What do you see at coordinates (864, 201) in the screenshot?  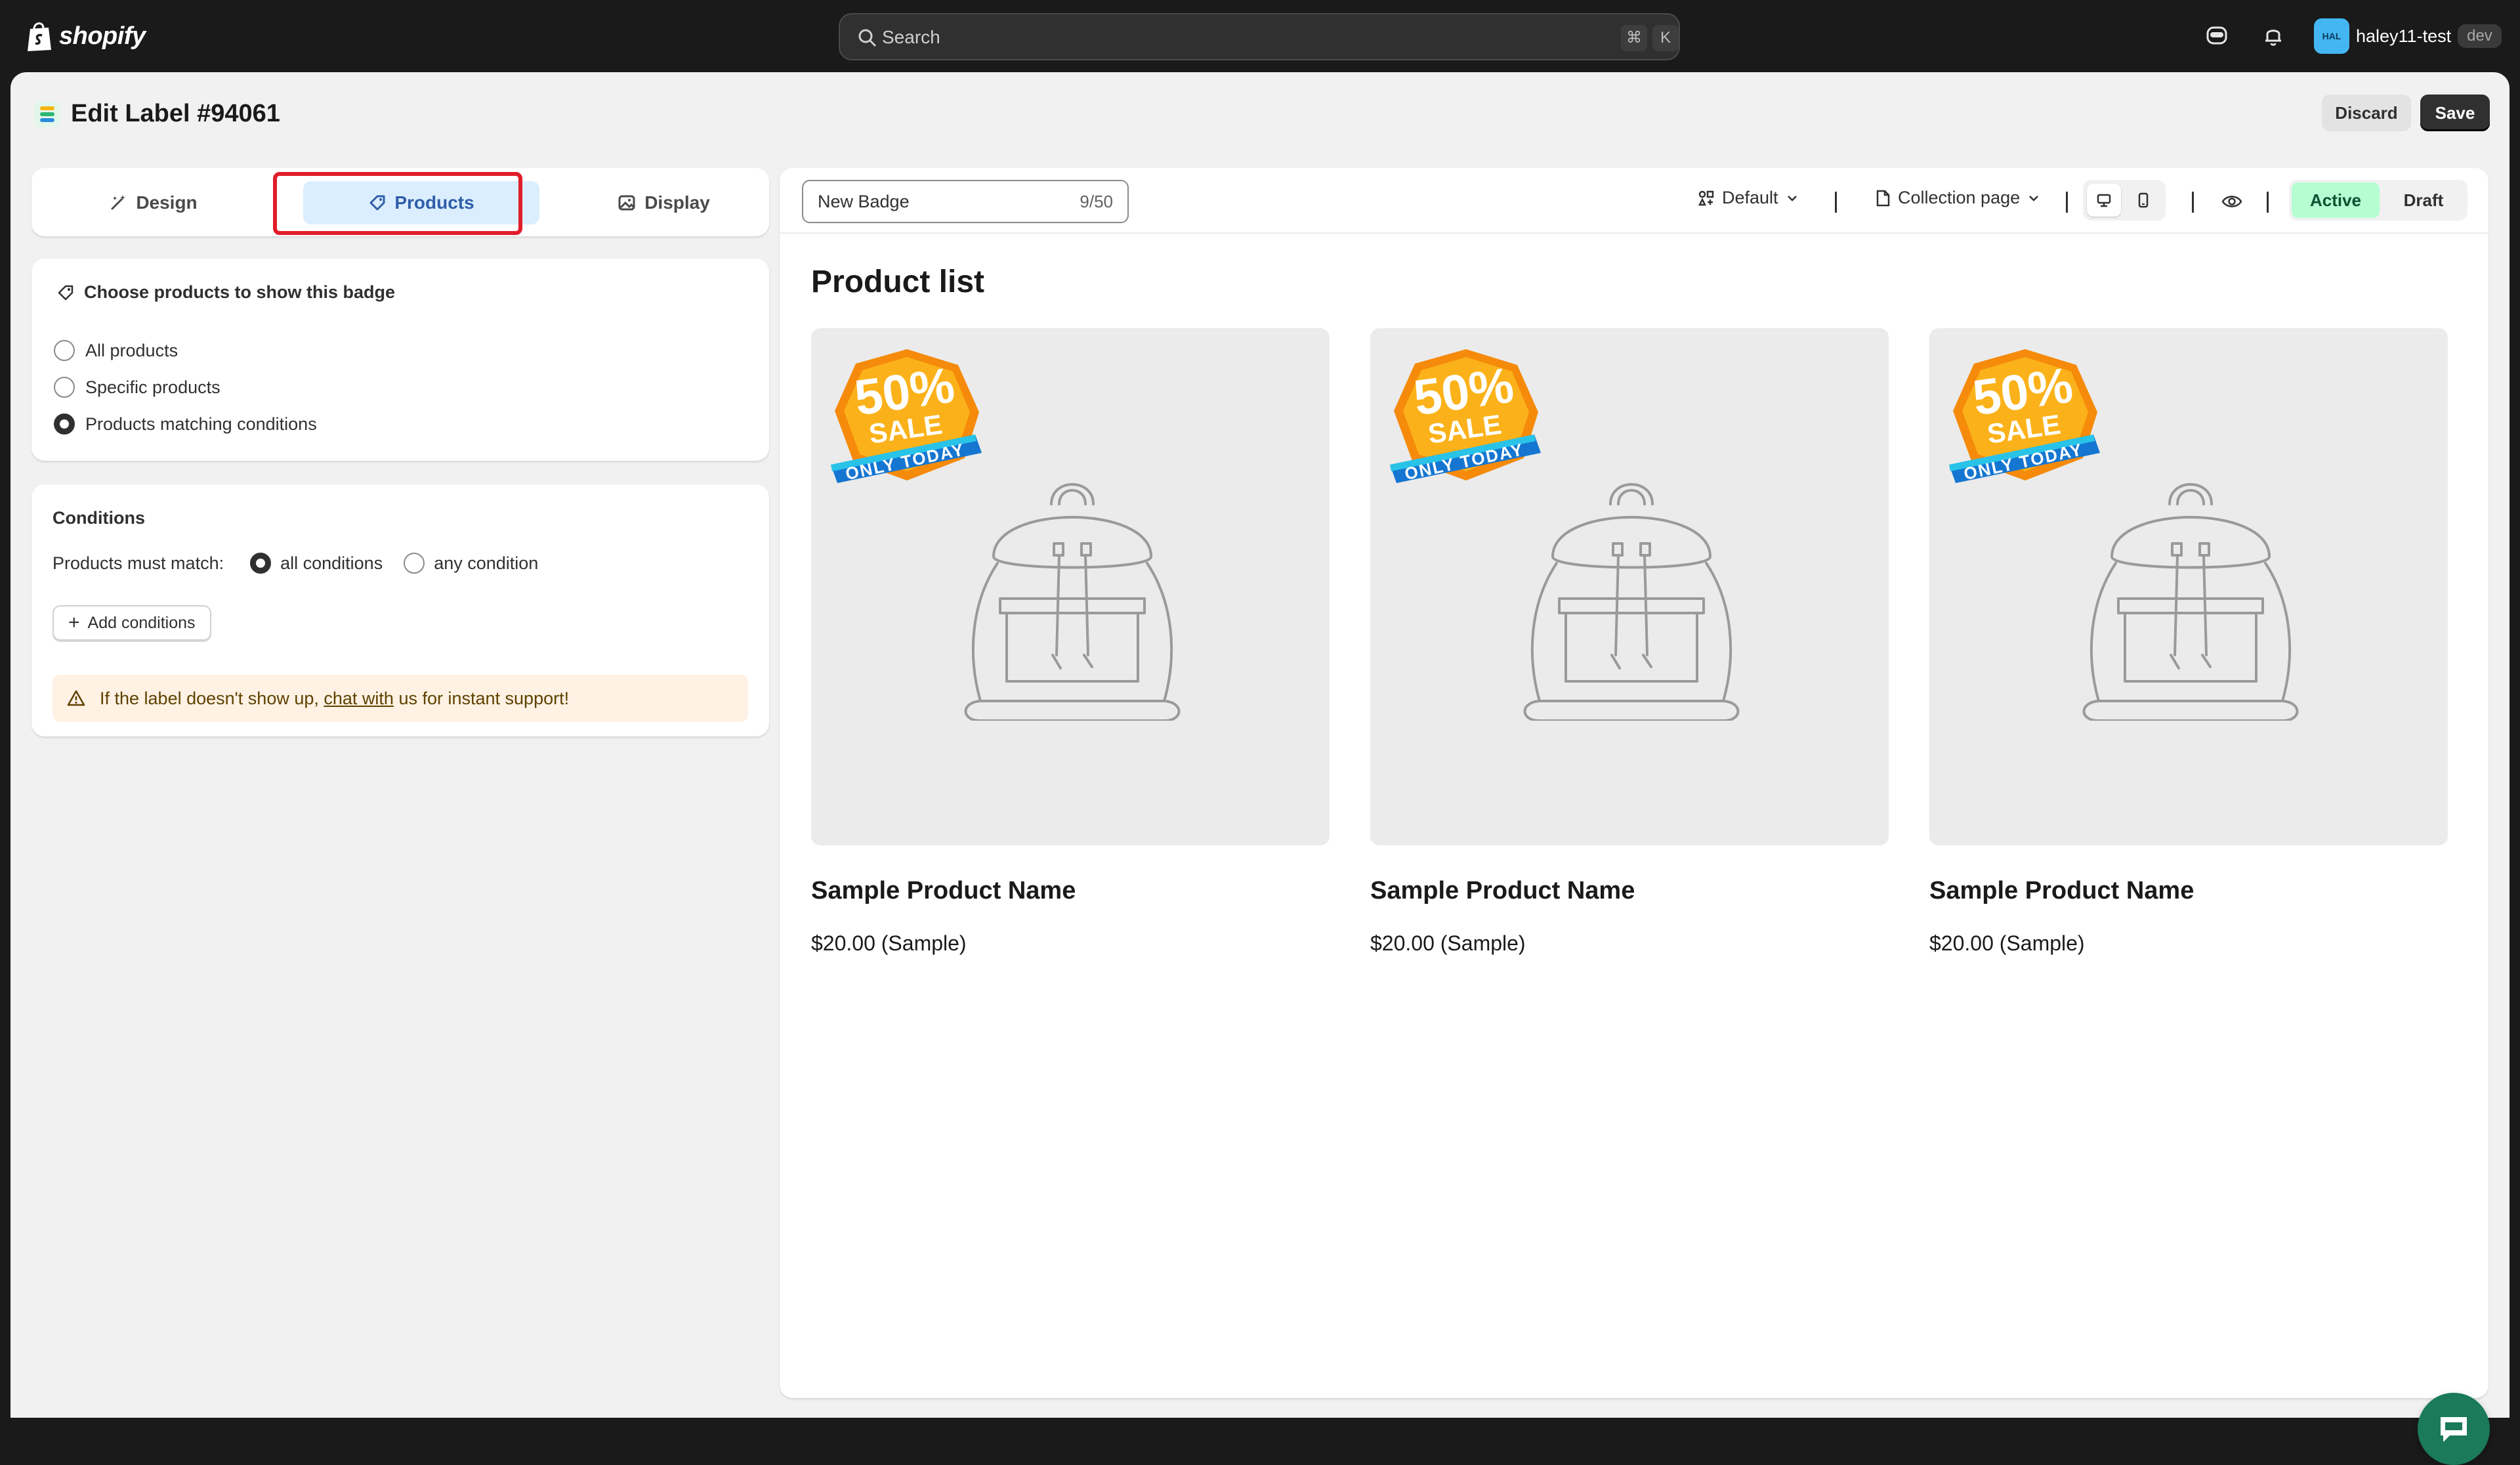 I see `badge-name-value: New Badge` at bounding box center [864, 201].